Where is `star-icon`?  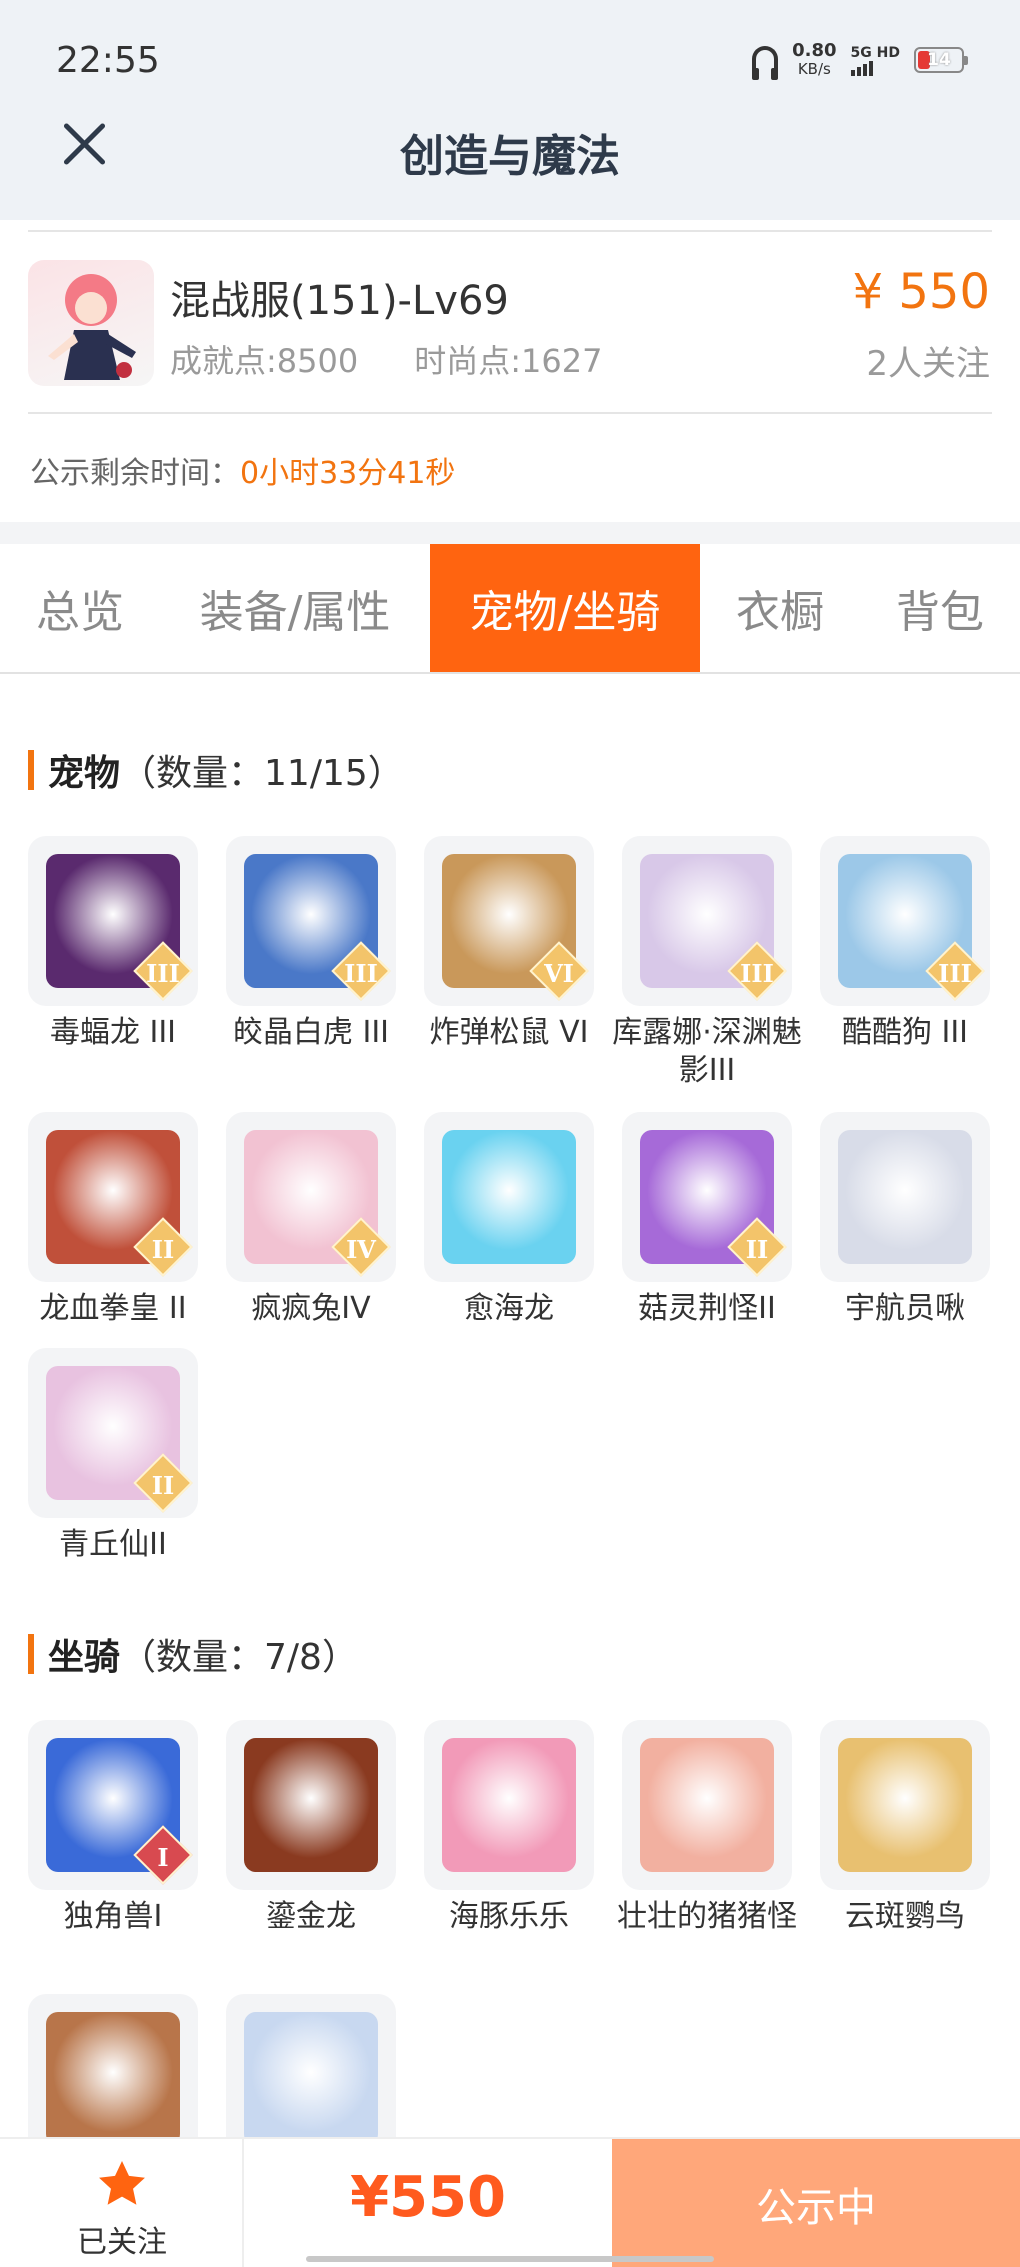 star-icon is located at coordinates (122, 2183).